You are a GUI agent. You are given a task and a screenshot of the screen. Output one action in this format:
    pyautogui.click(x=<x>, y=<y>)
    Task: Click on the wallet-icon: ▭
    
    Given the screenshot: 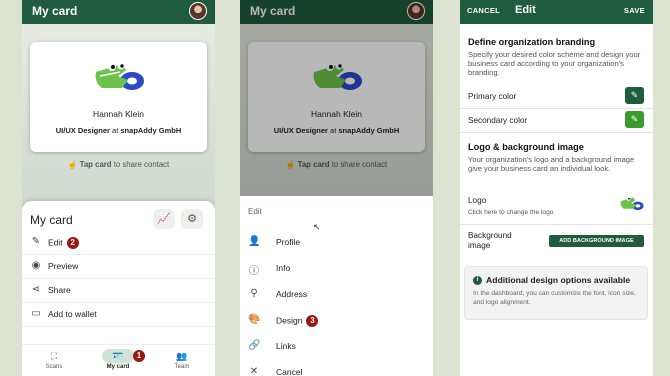 What is the action you would take?
    pyautogui.click(x=36, y=313)
    